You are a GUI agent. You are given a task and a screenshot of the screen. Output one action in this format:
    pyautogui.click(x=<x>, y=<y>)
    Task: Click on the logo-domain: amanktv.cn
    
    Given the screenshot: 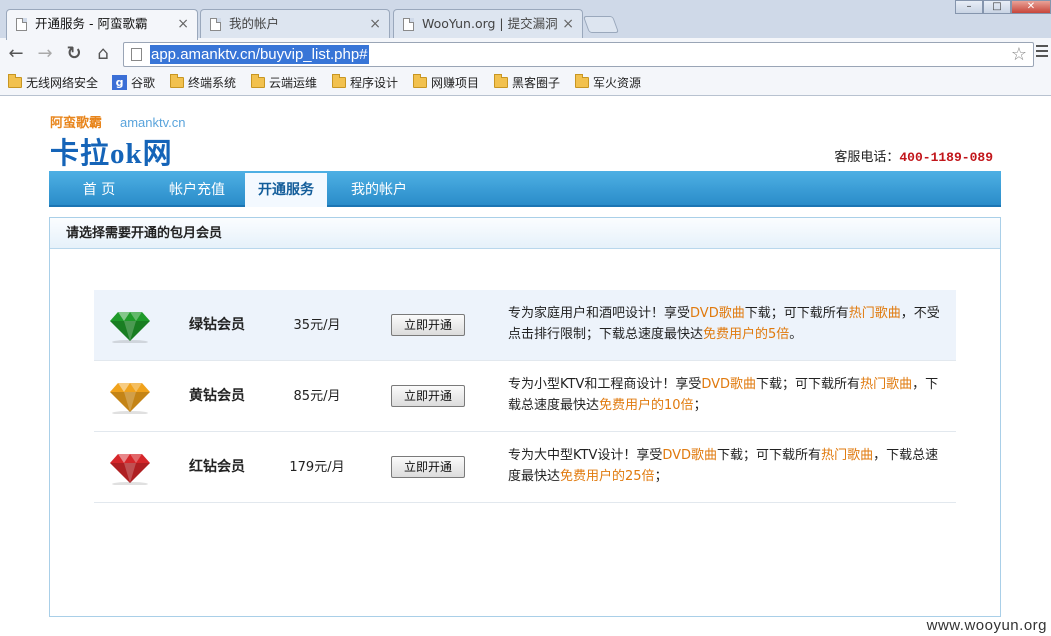 What is the action you would take?
    pyautogui.click(x=153, y=122)
    